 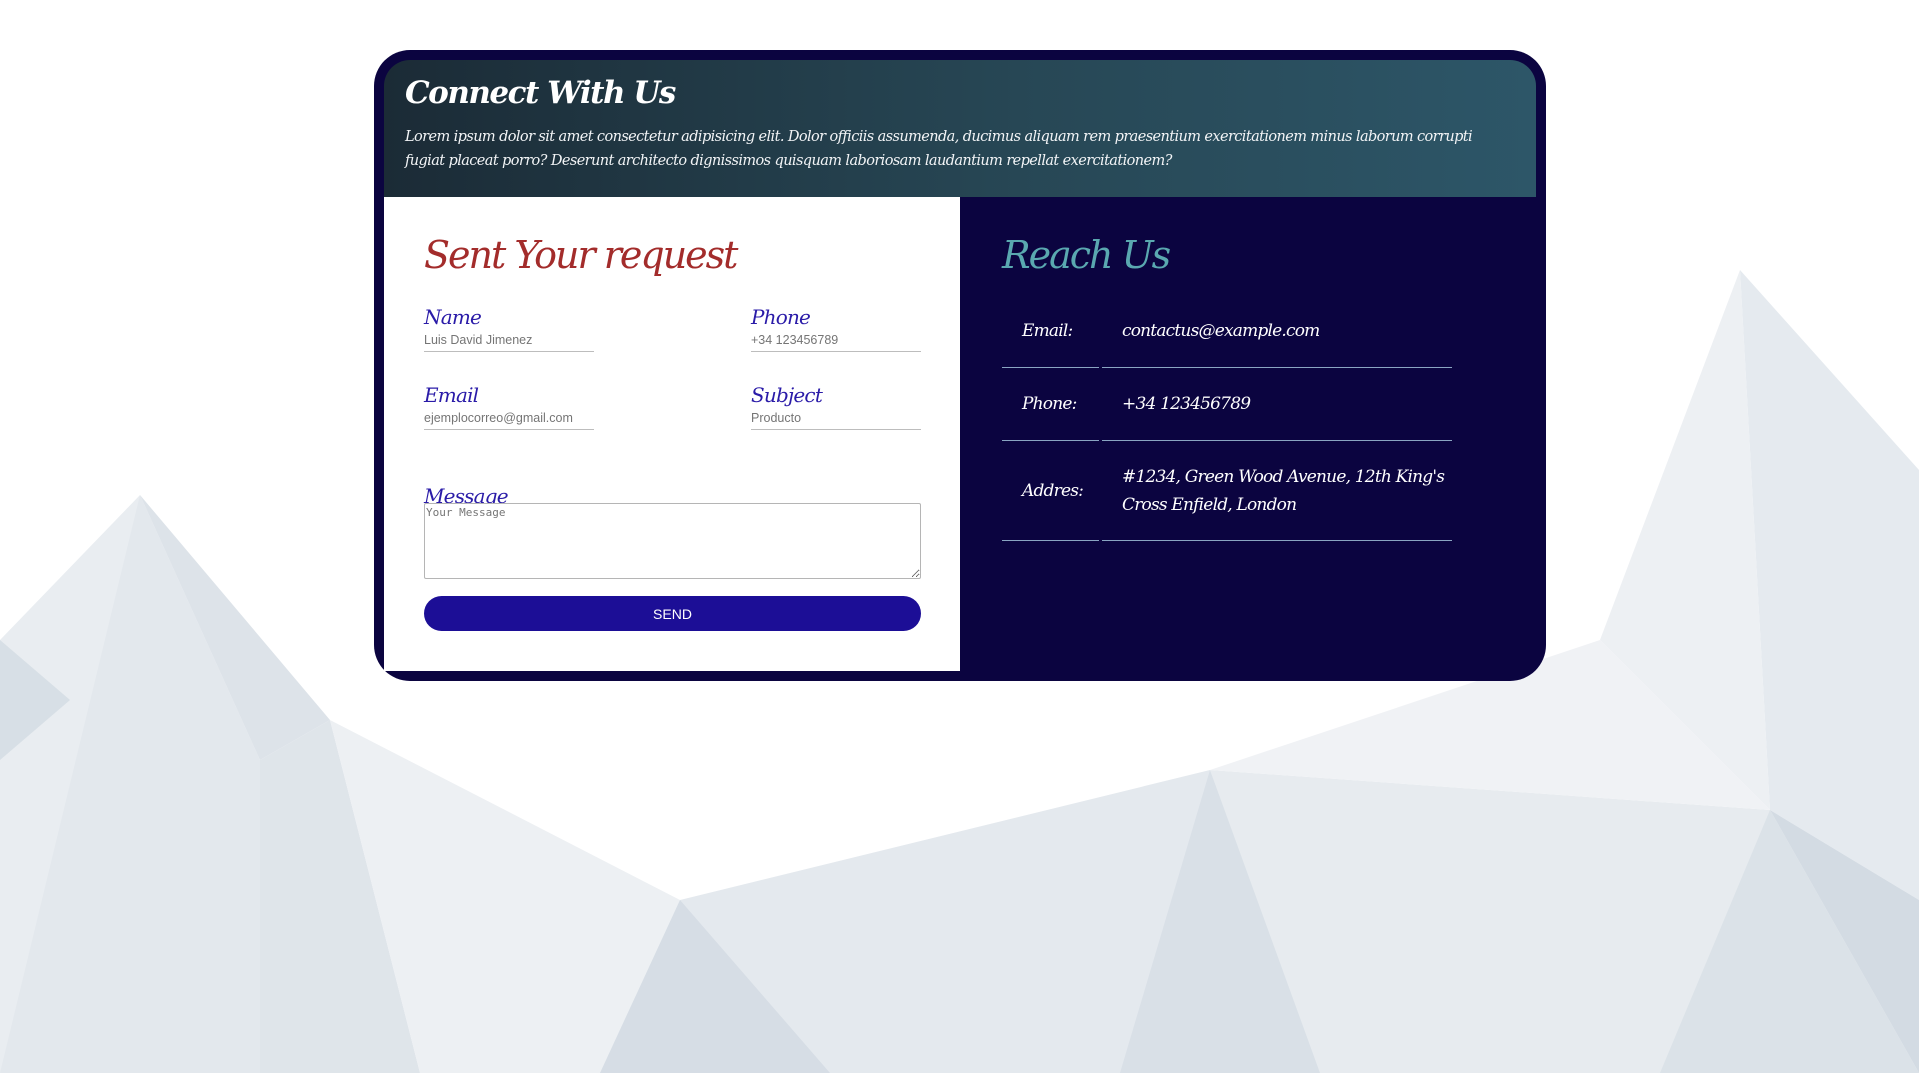 What do you see at coordinates (672, 541) in the screenshot?
I see `message-textarea` at bounding box center [672, 541].